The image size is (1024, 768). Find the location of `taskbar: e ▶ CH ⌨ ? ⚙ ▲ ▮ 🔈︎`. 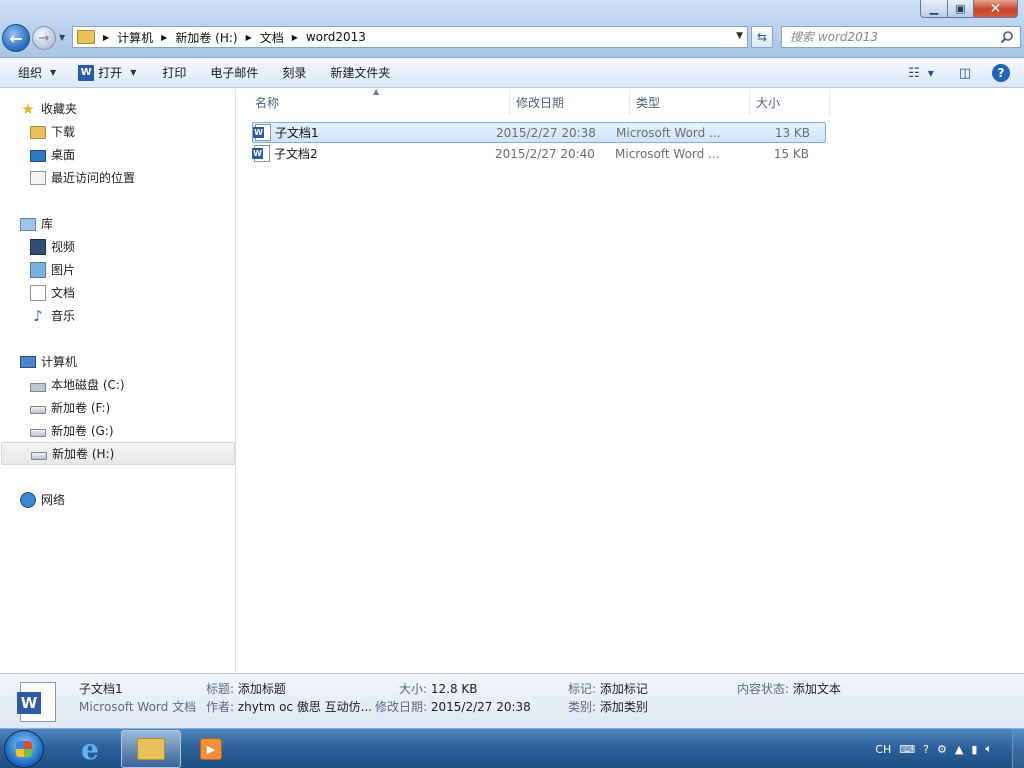

taskbar: e ▶ CH ⌨ ? ⚙ ▲ ▮ 🔈︎ is located at coordinates (512, 748).